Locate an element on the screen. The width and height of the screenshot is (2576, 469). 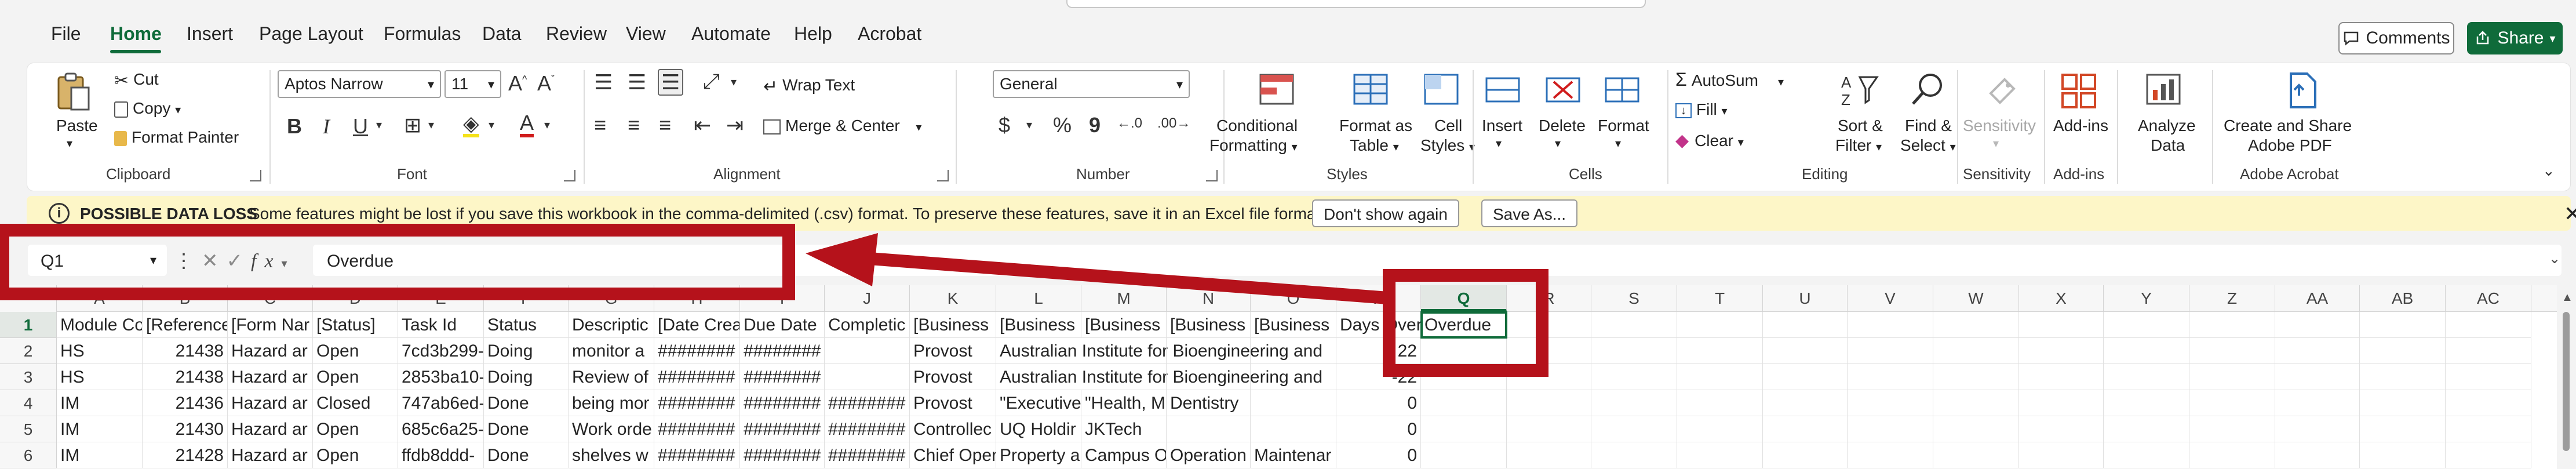
cell-h2: ######## is located at coordinates (697, 351).